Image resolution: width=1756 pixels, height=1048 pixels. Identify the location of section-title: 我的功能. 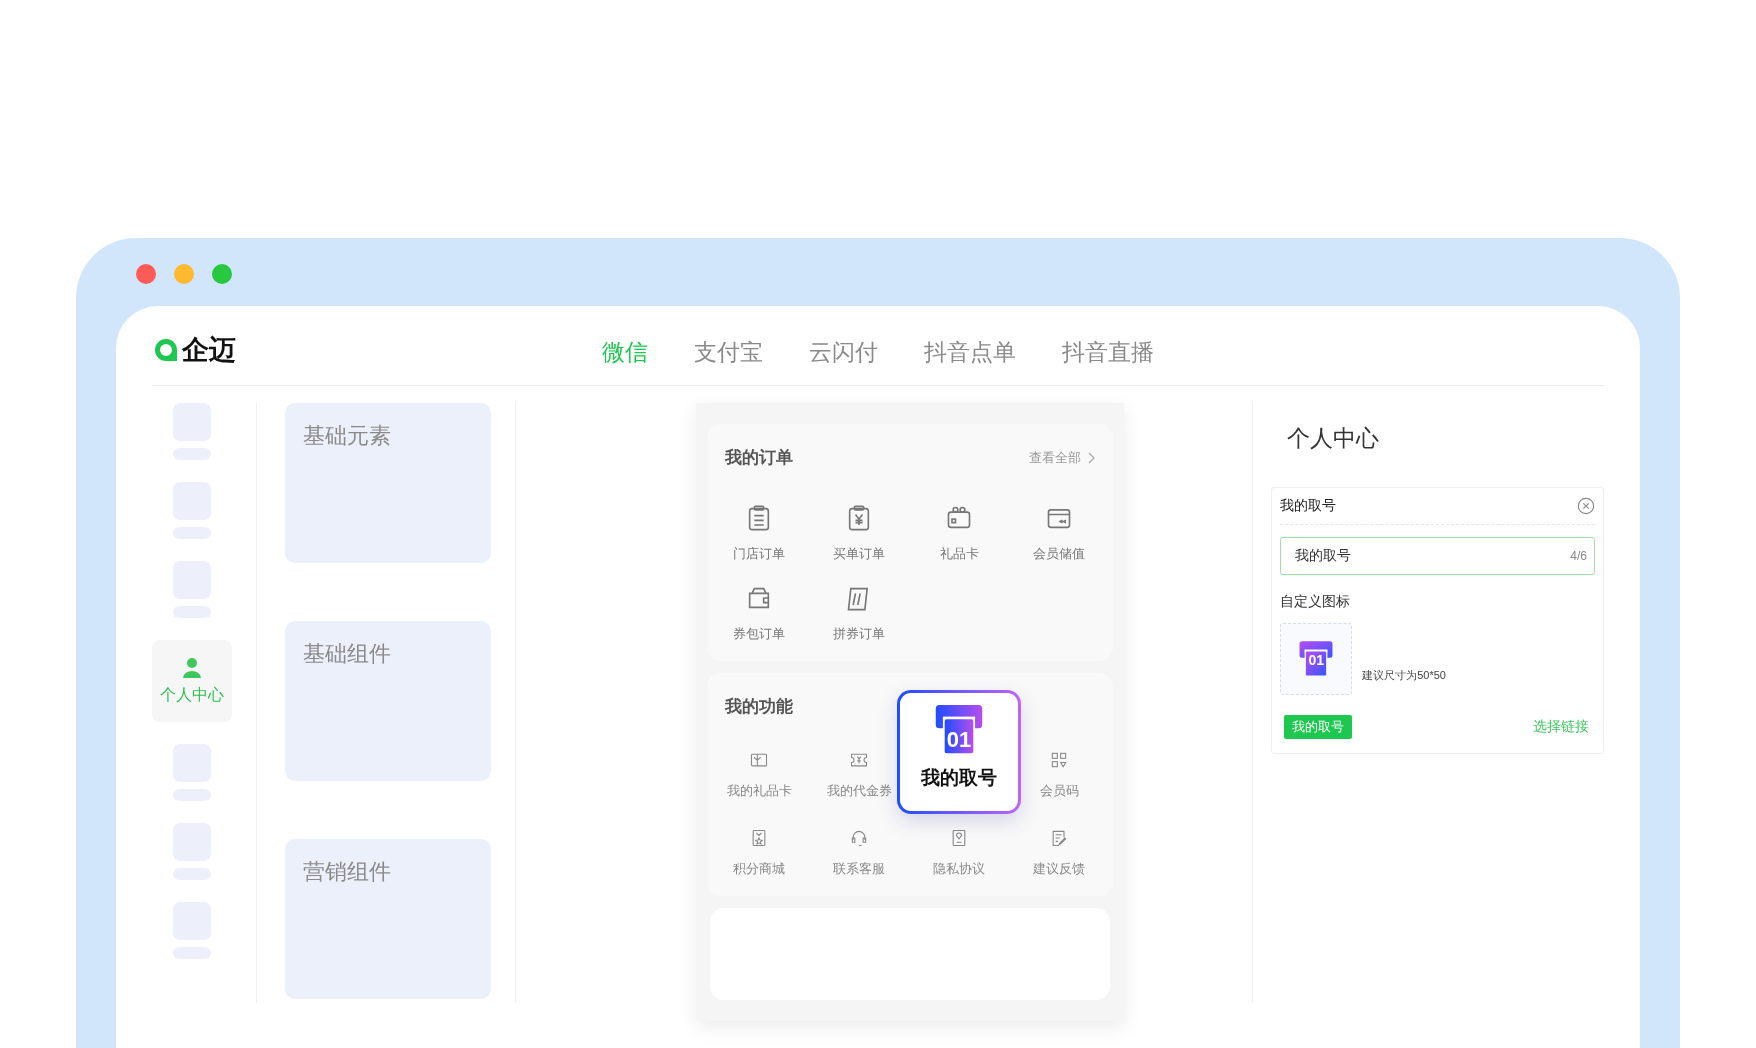
(759, 707).